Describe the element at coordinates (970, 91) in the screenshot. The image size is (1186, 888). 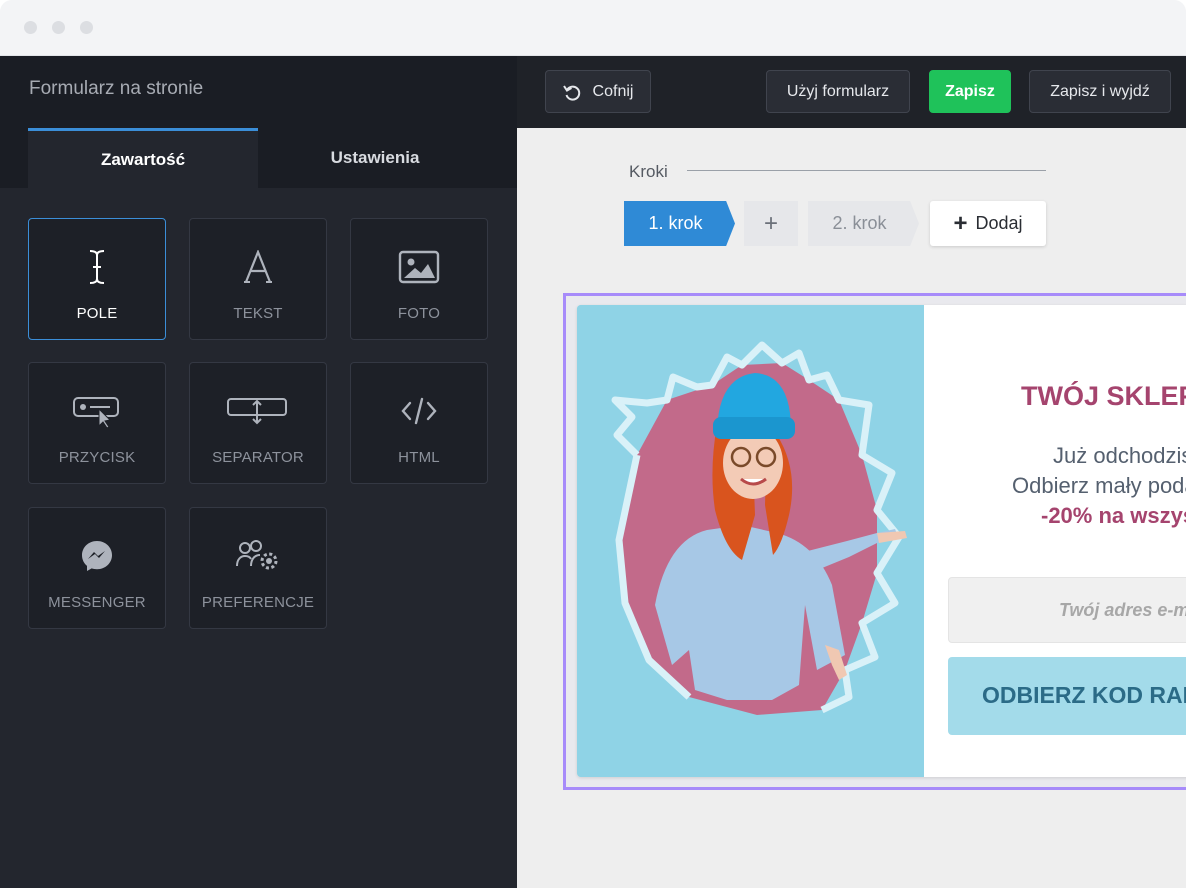
I see `save-button: Zapisz` at that location.